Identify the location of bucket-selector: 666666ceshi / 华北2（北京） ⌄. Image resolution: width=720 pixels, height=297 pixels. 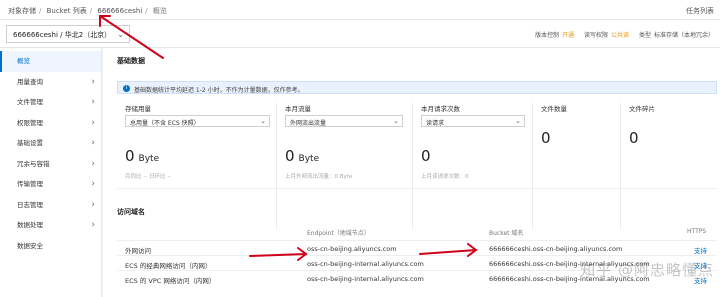
(68, 34).